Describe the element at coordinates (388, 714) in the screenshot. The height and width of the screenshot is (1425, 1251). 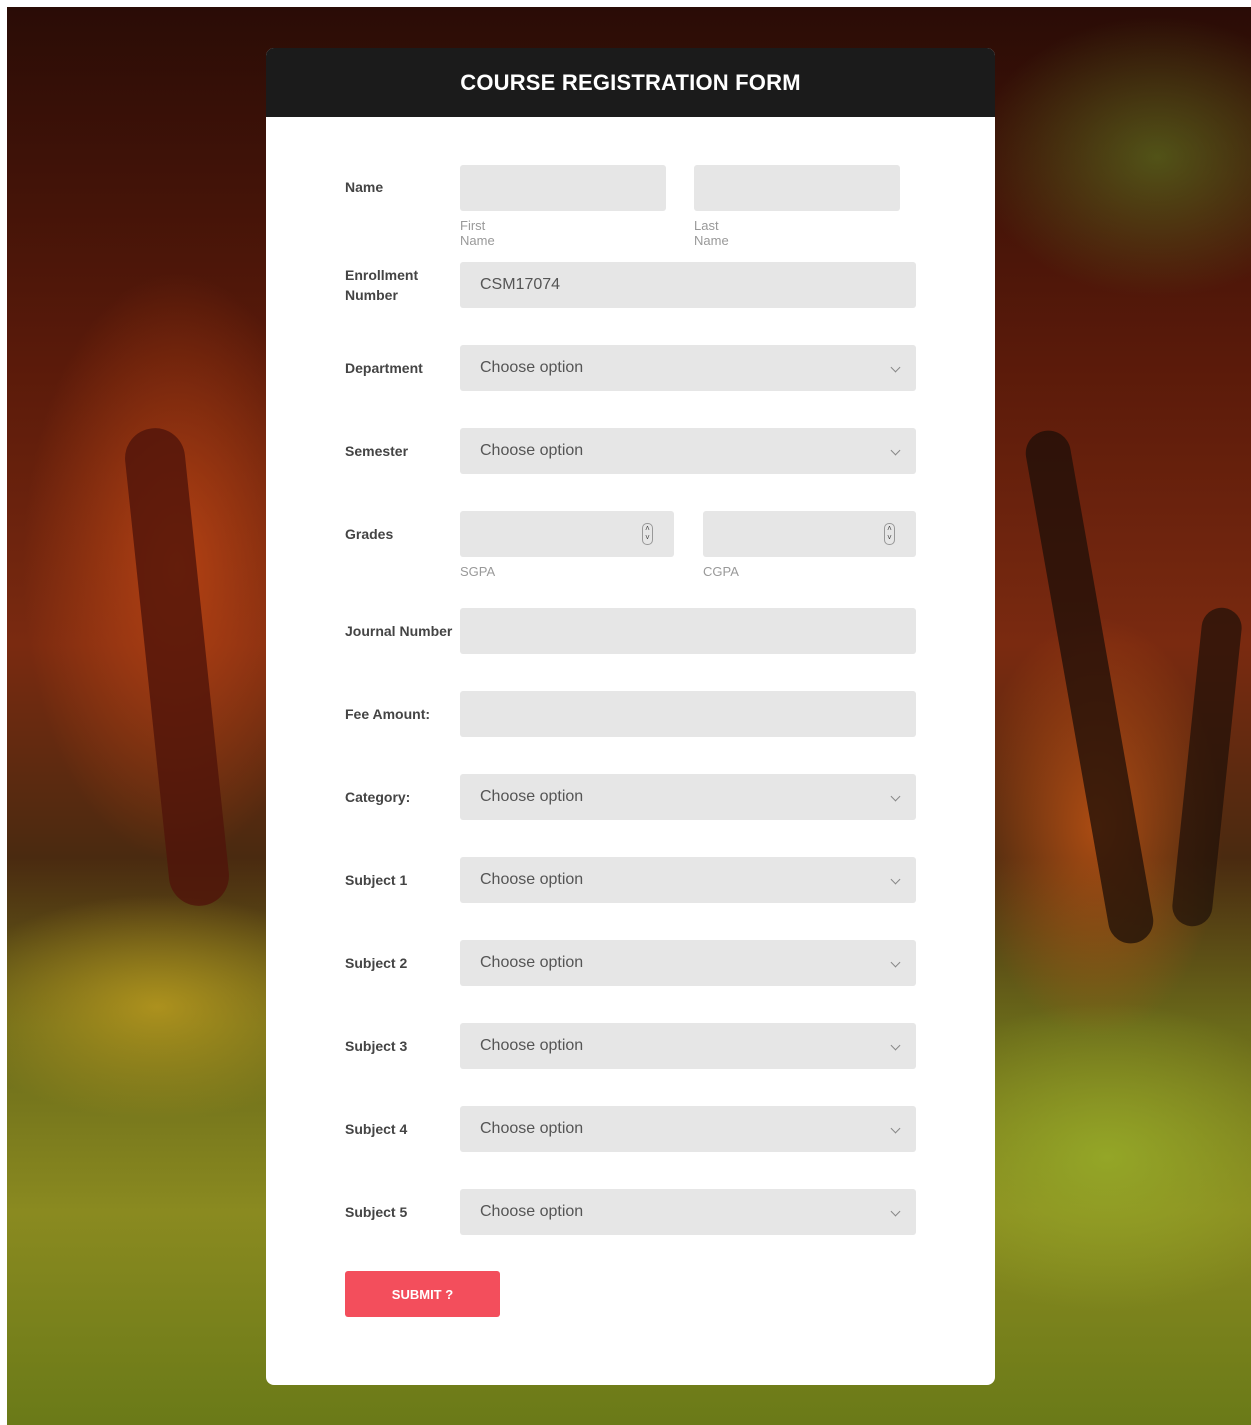
I see `fee-label: Fee Amount:` at that location.